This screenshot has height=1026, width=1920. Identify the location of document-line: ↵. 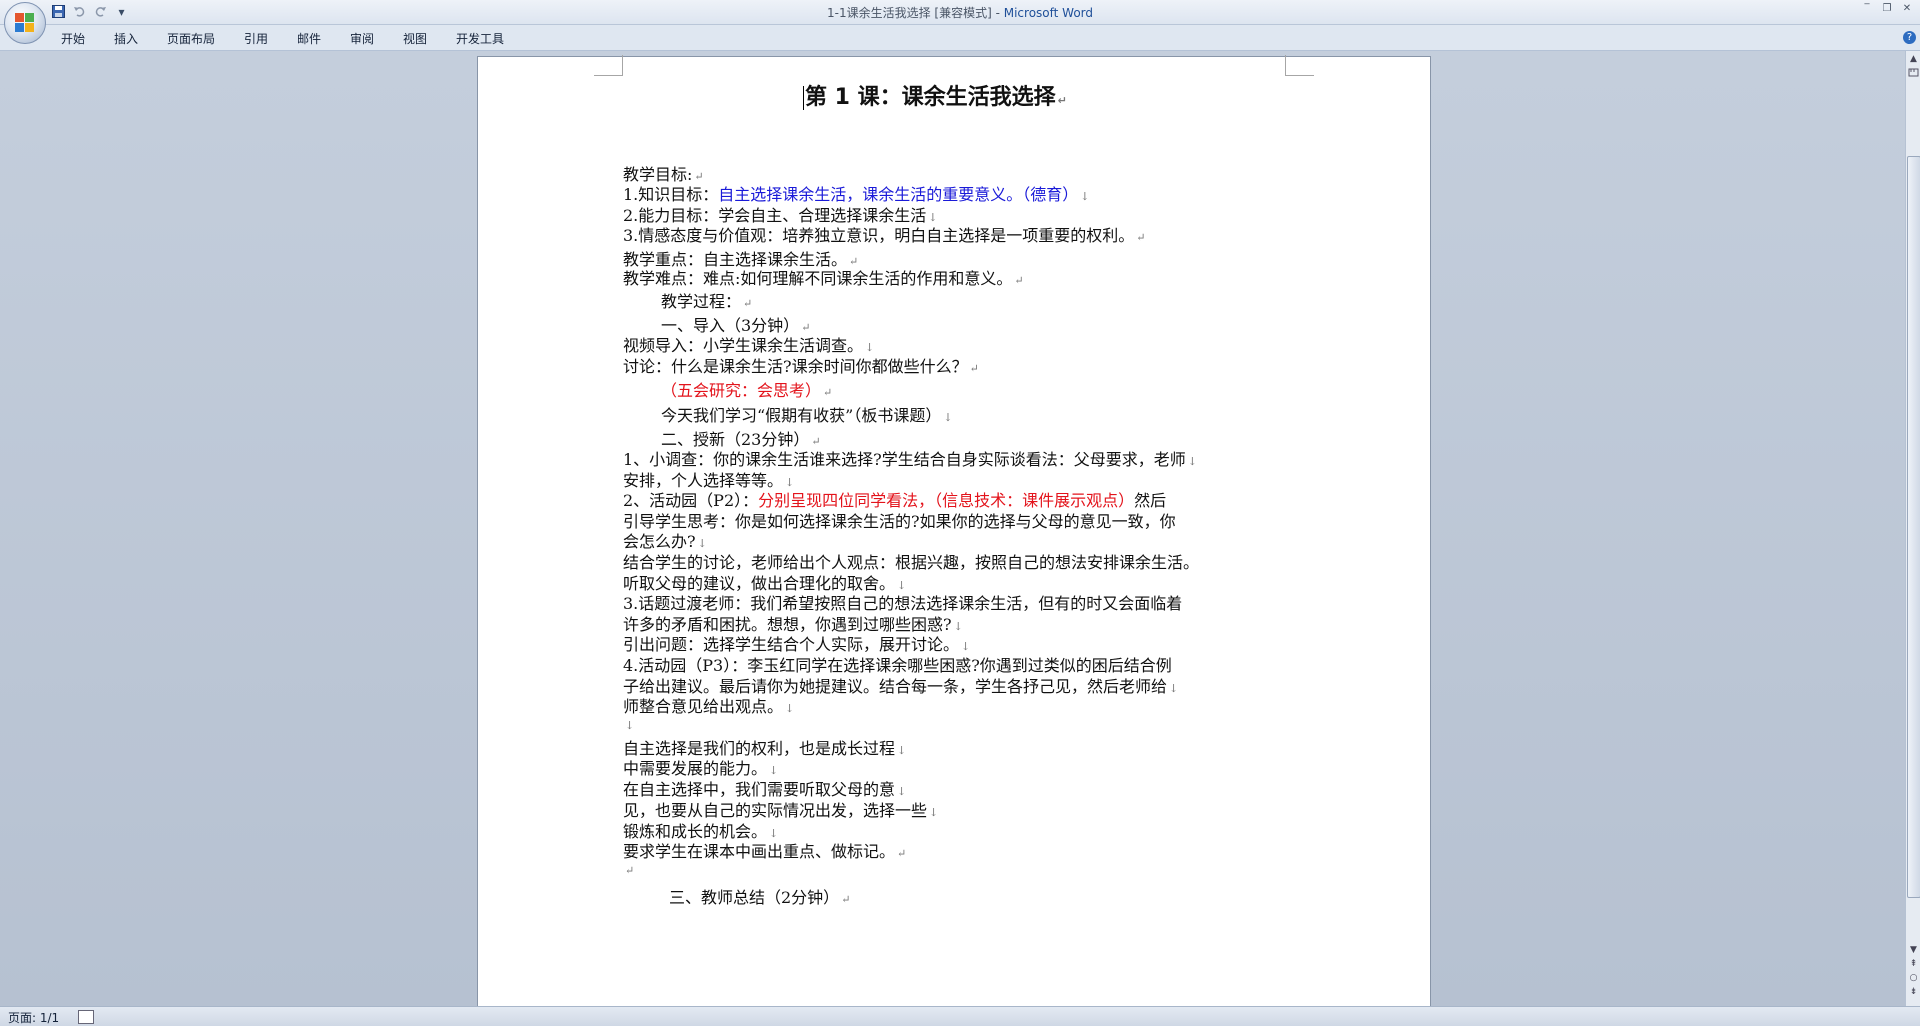
(628, 868).